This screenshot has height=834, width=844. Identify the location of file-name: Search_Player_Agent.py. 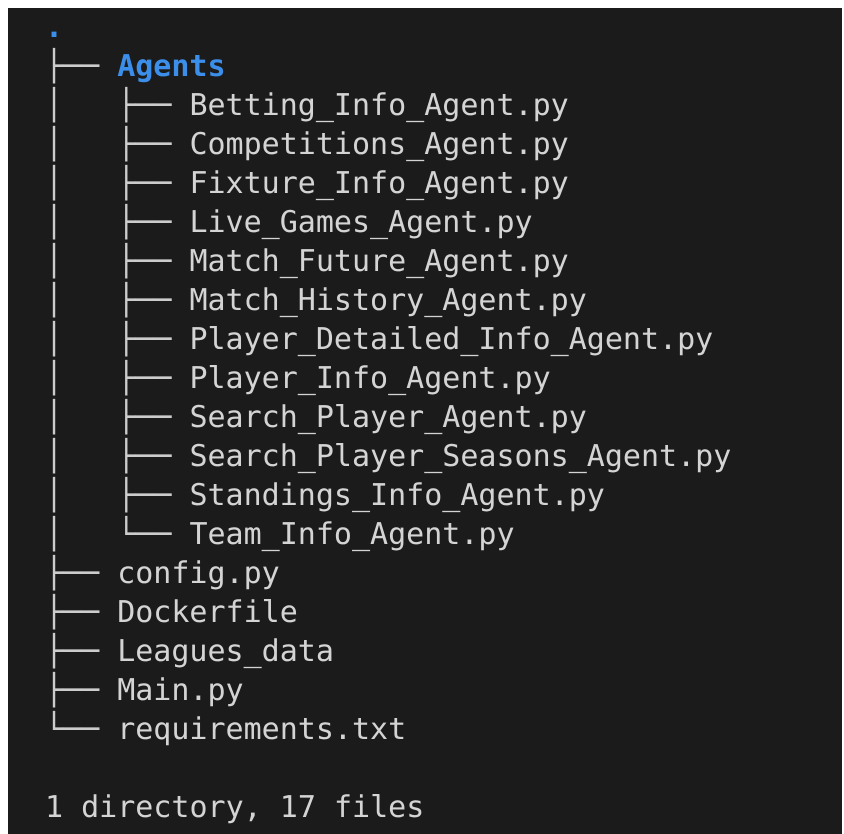
(388, 417).